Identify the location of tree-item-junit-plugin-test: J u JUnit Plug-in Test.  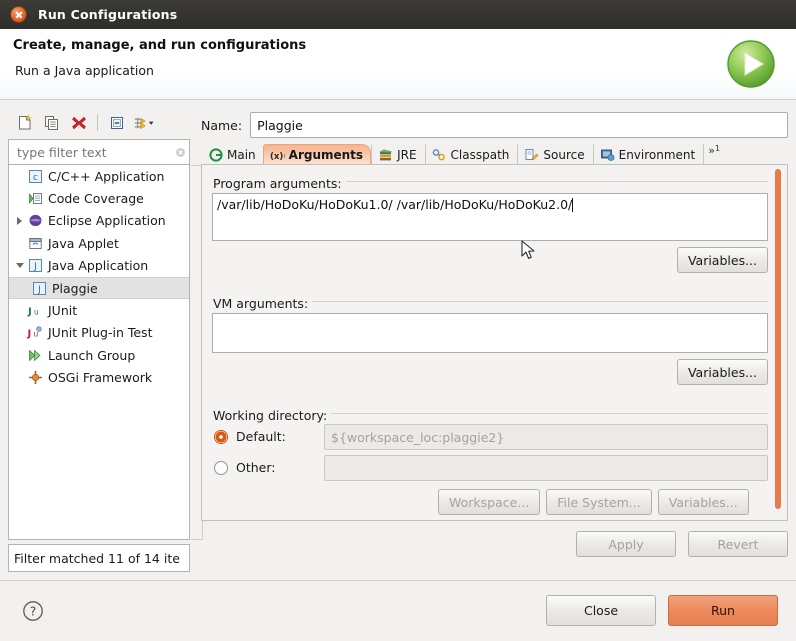
(99, 333).